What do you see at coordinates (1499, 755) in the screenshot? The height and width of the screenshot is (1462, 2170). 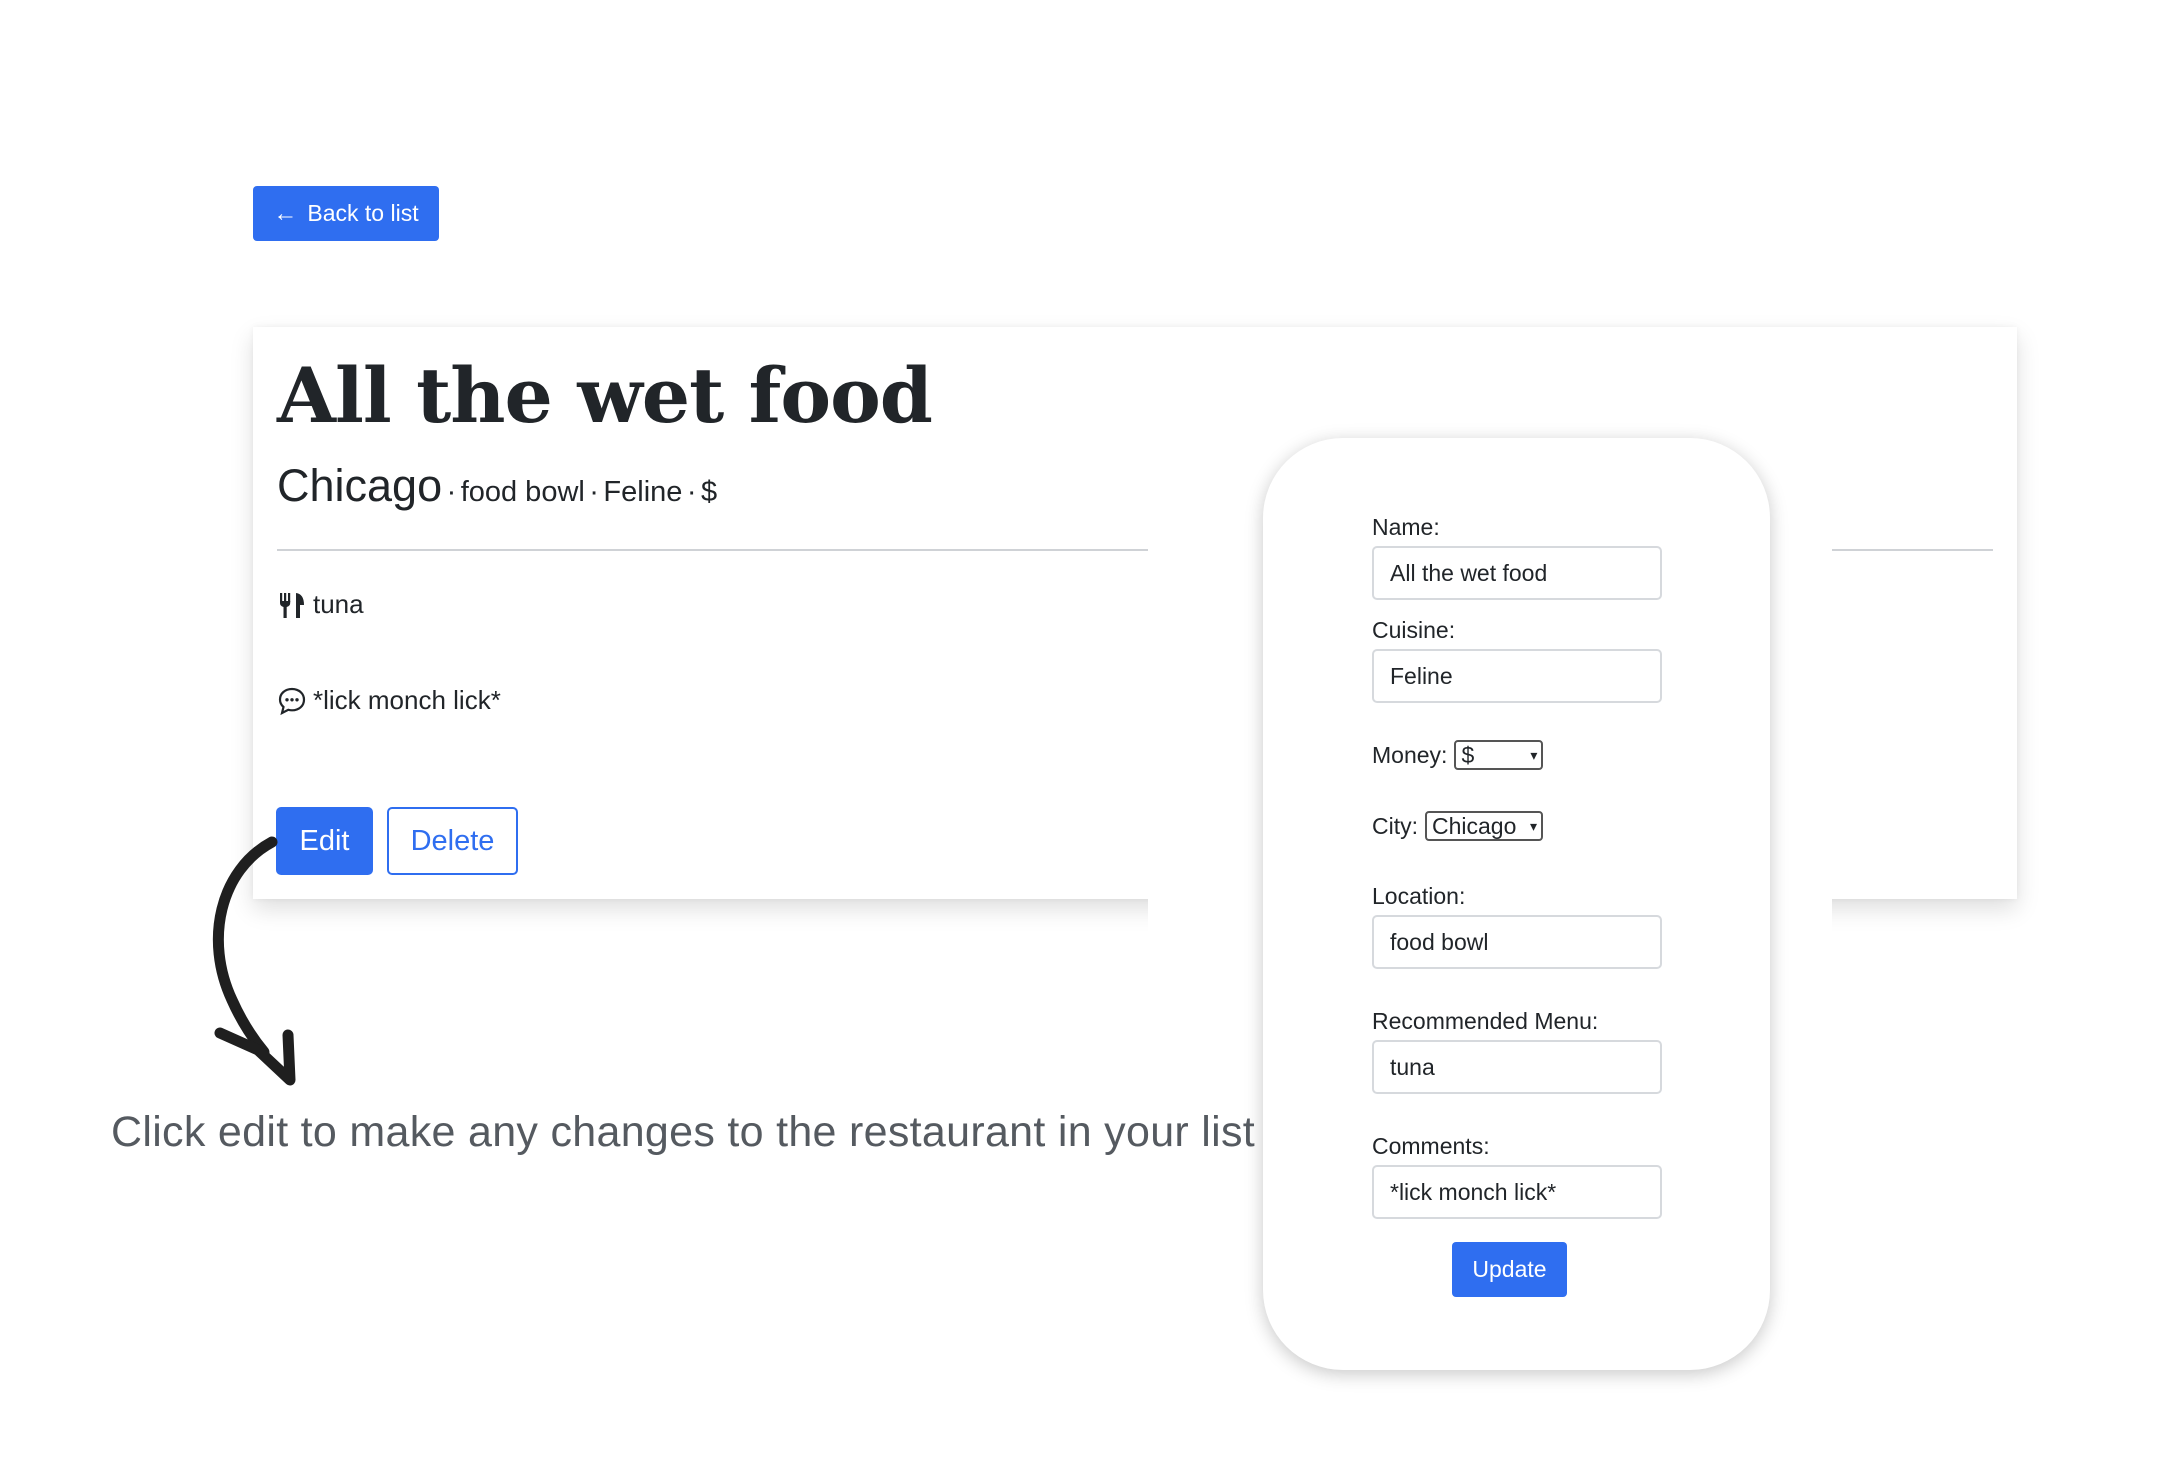 I see `money-select: $ ▾` at bounding box center [1499, 755].